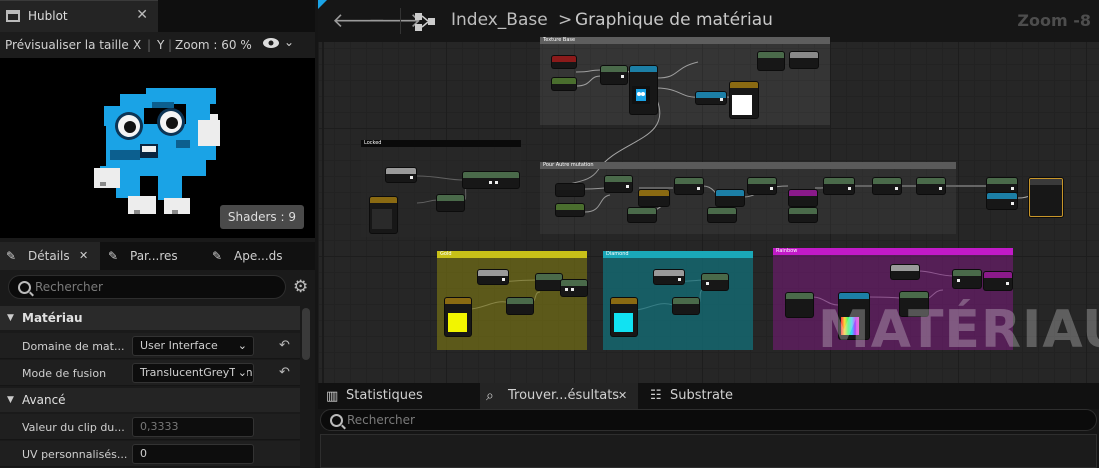 This screenshot has height=468, width=1099. I want to click on preview-size-button: Prévisualiser la taille, so click(67, 45).